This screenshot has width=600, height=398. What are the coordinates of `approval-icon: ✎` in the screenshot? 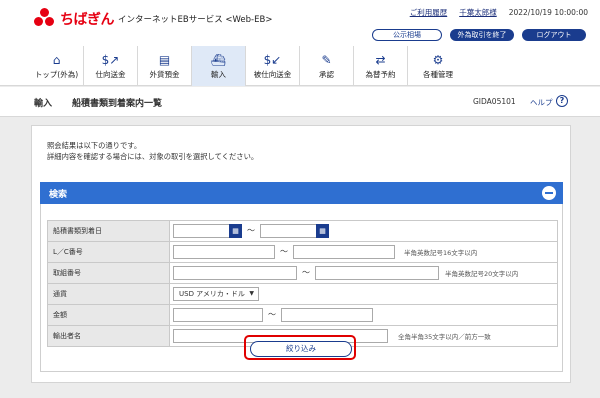 It's located at (326, 60).